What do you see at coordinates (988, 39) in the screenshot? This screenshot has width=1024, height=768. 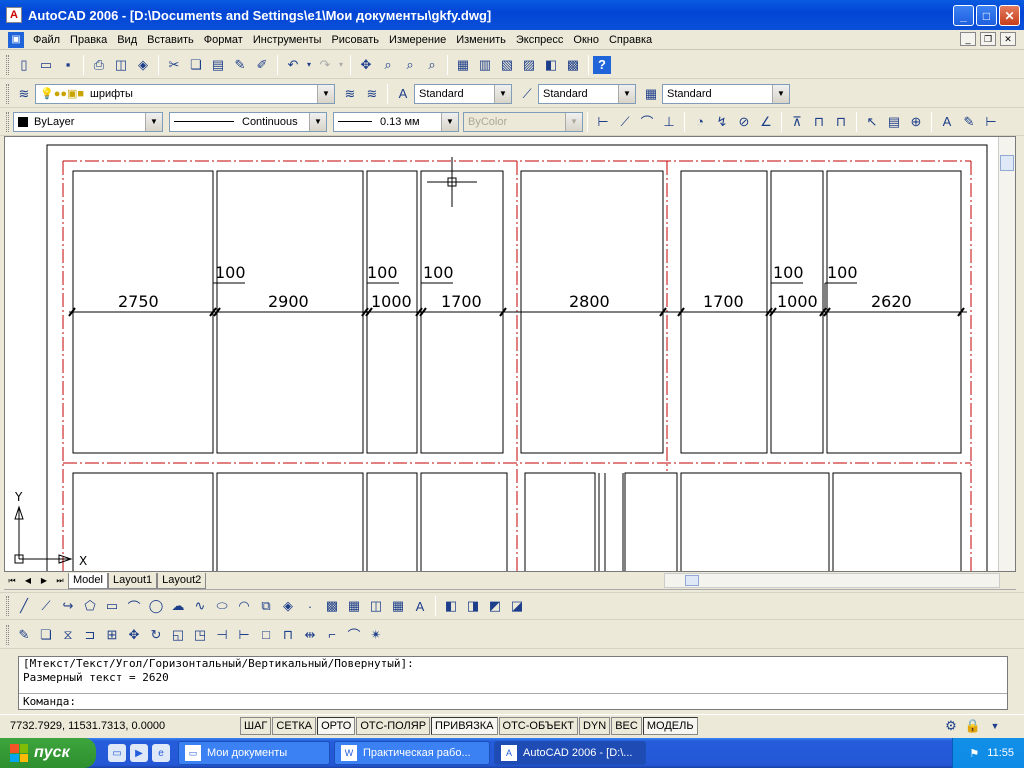 I see `doc-restore-button: ❐` at bounding box center [988, 39].